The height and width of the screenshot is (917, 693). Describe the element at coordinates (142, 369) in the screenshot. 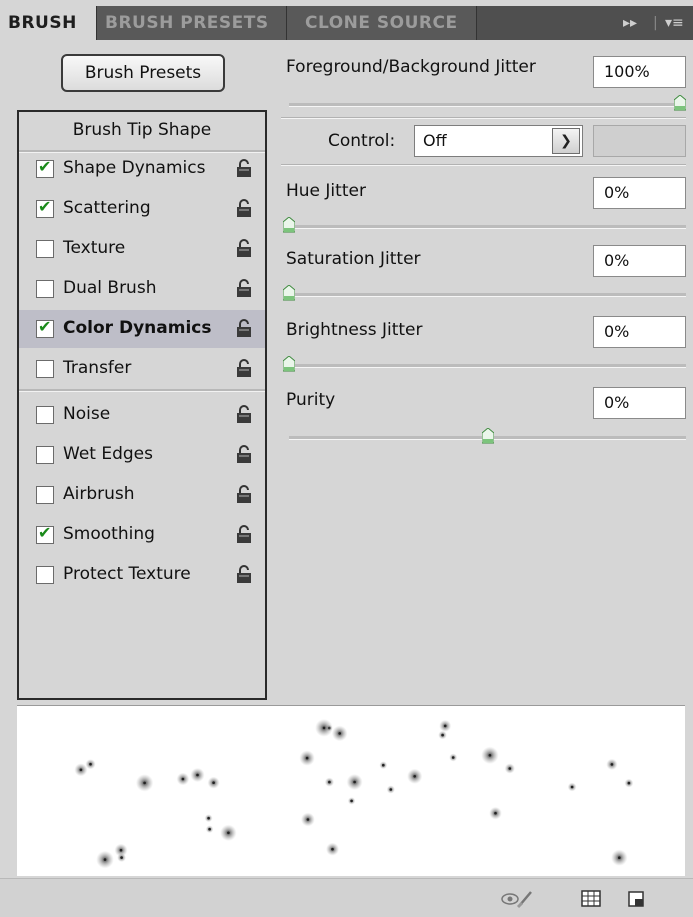

I see `brush-option-row: Transfer` at that location.